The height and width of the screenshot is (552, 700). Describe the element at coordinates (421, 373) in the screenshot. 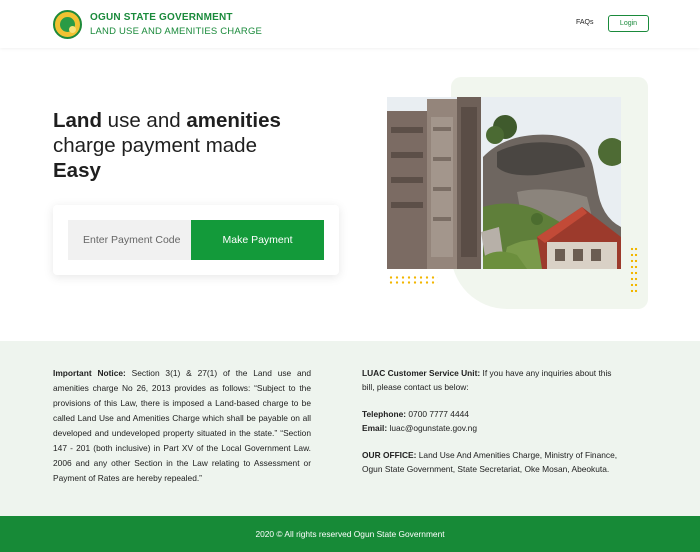

I see `unit-title: LUAC Customer Service Unit:` at that location.